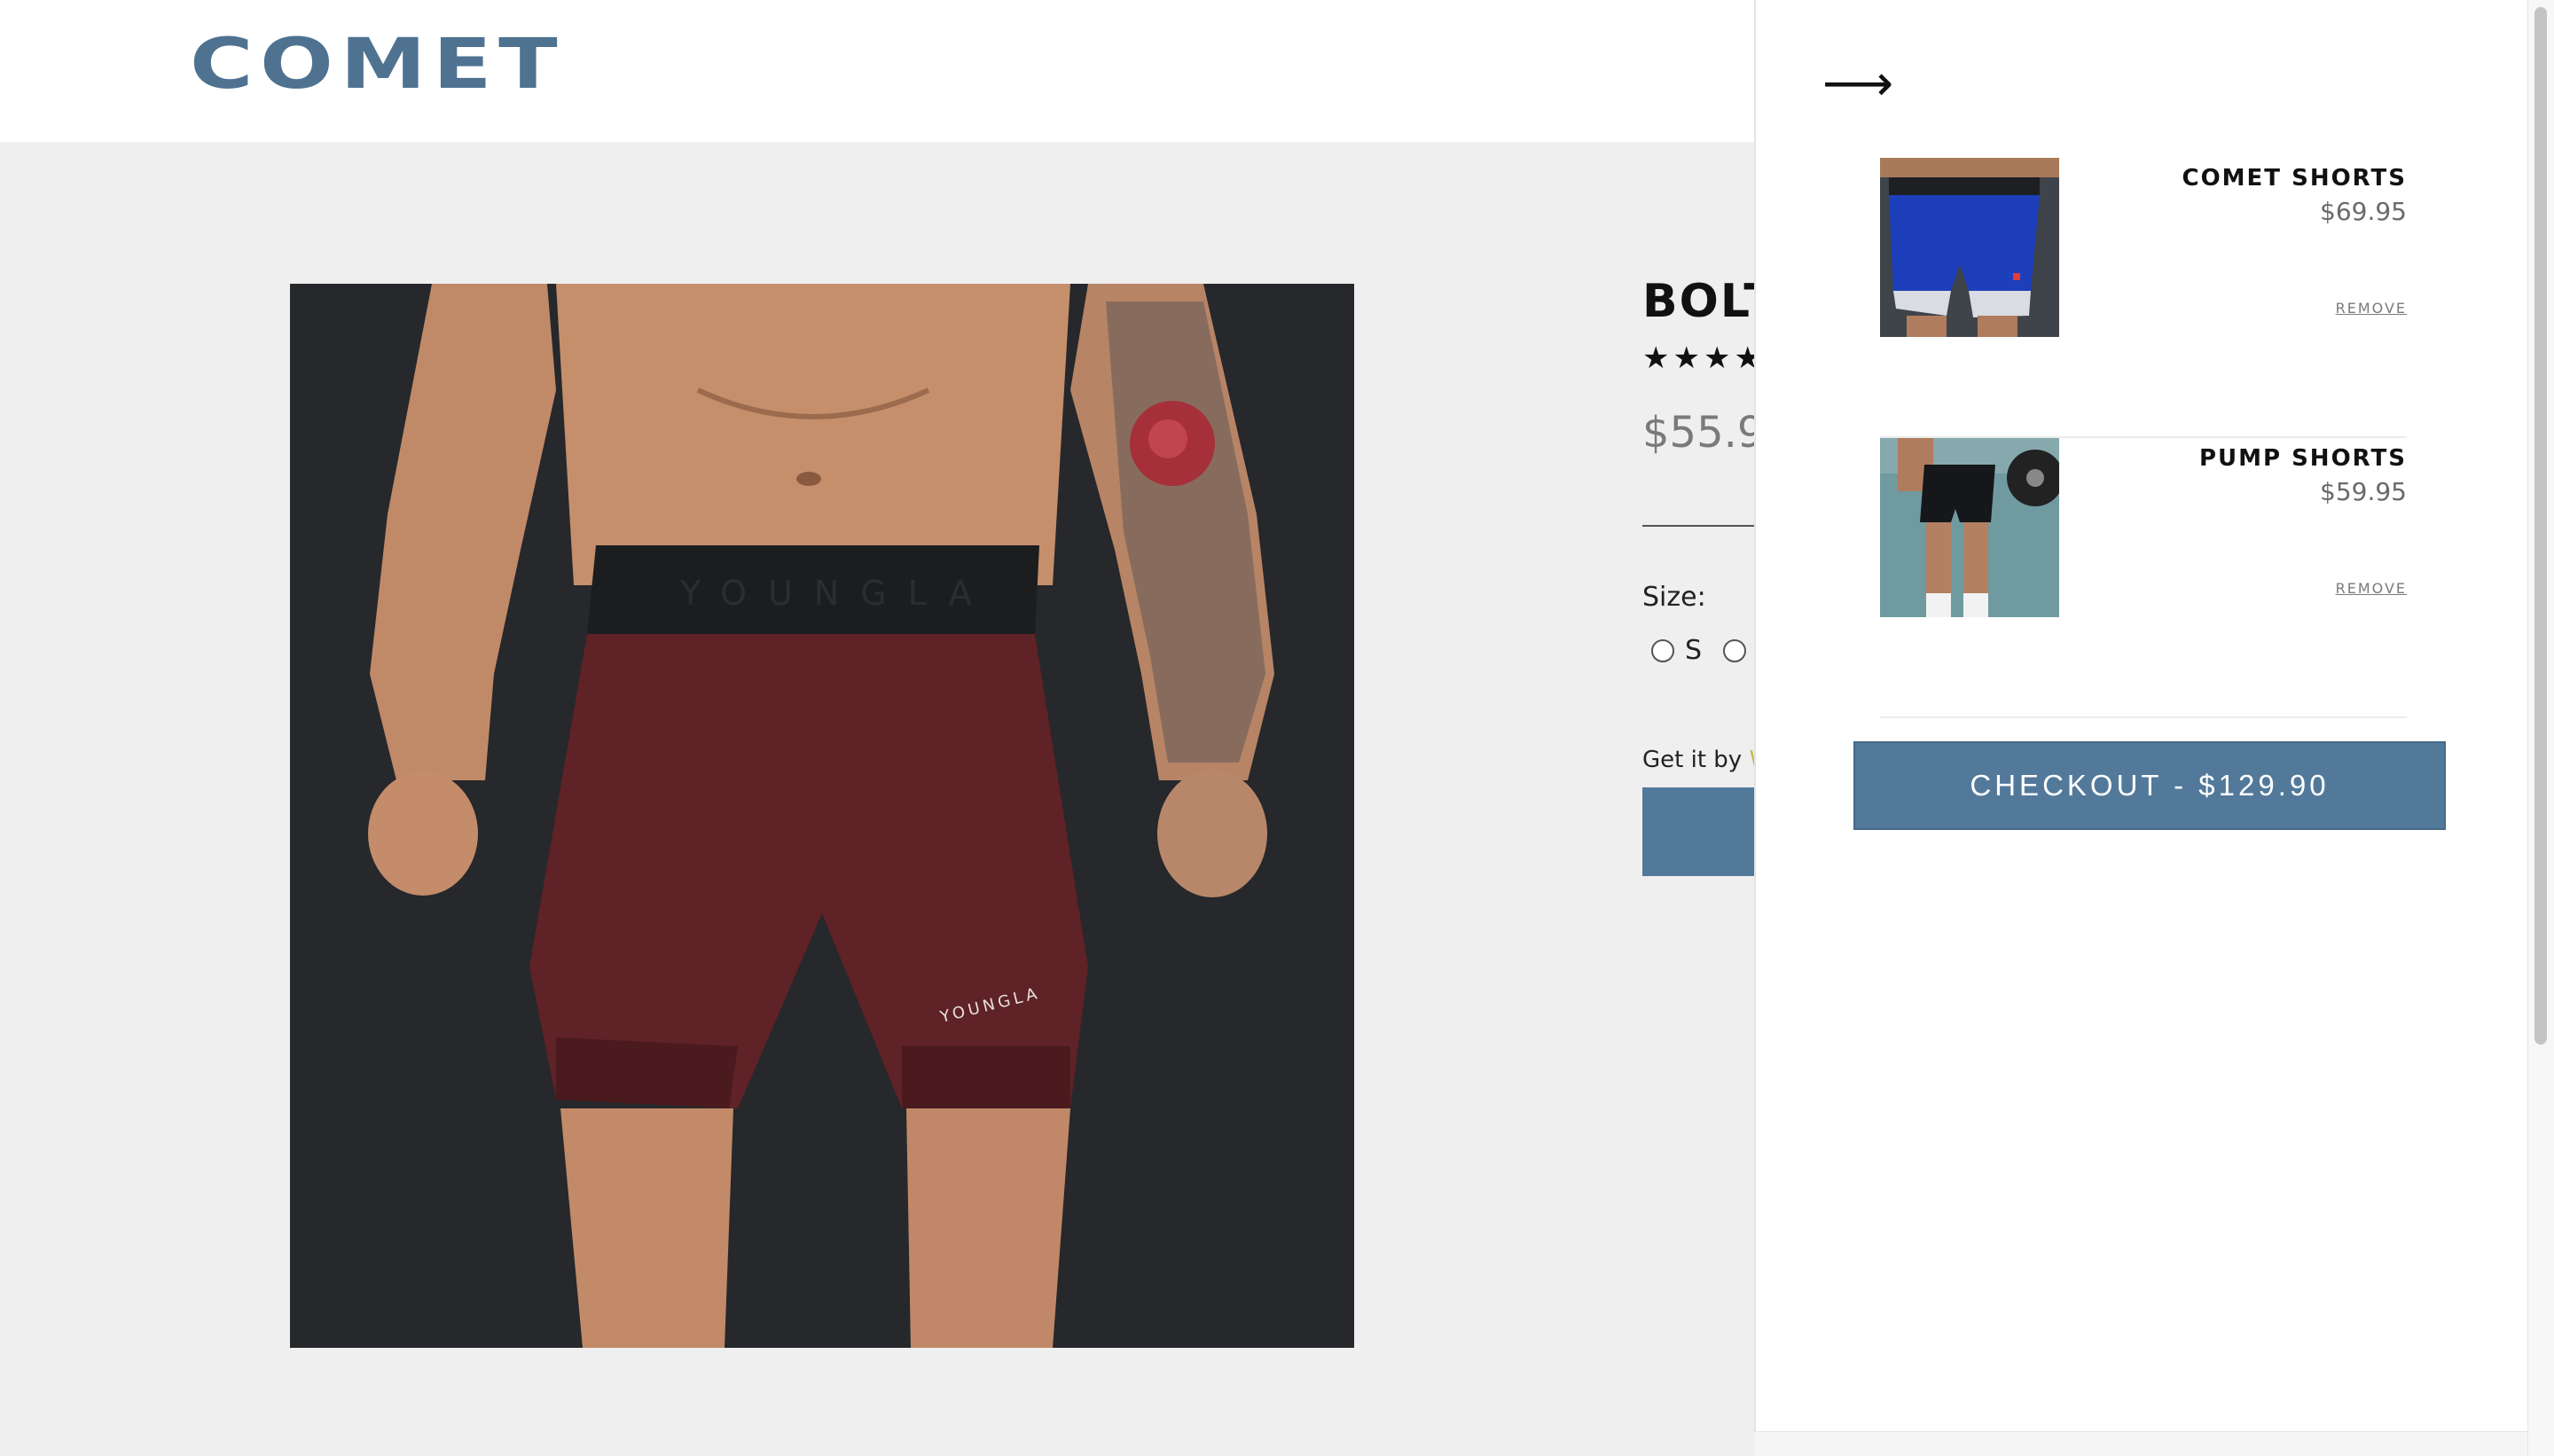 Image resolution: width=2554 pixels, height=1456 pixels. Describe the element at coordinates (2363, 211) in the screenshot. I see `cart-item-price: $69.95` at that location.